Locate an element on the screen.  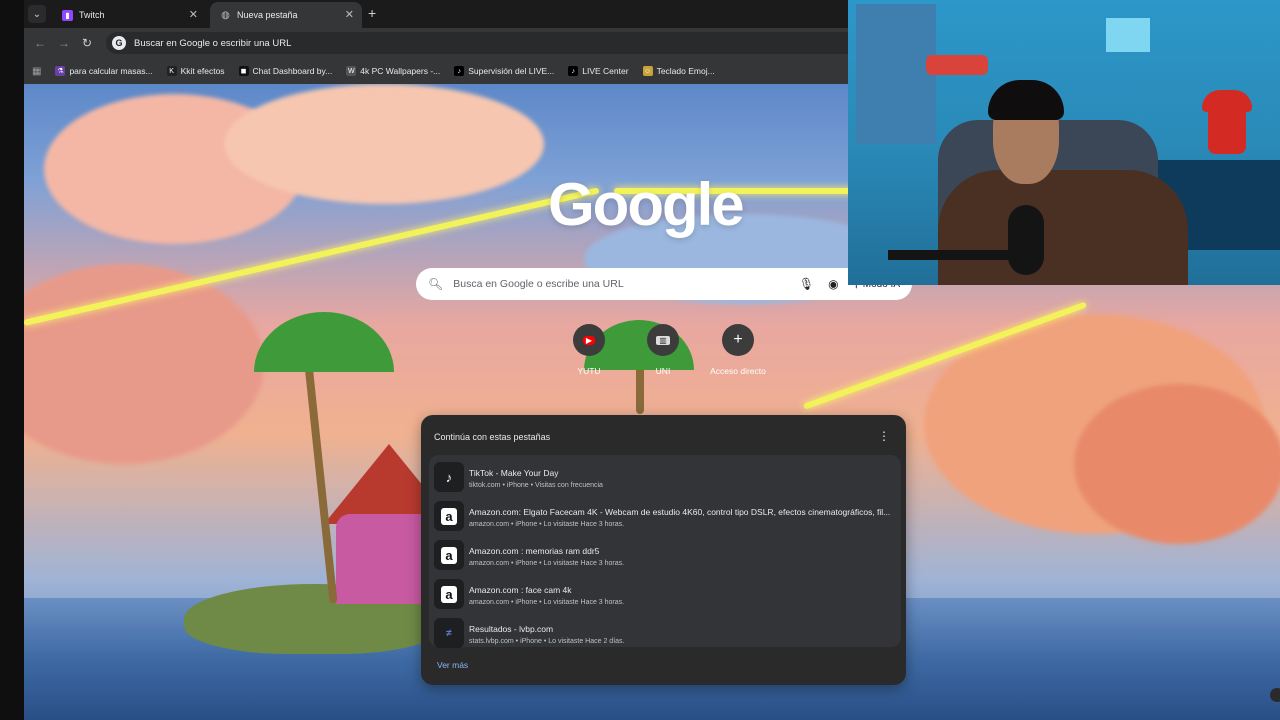
bookmark-label: Kkit efectos is located at coordinates (202, 71).